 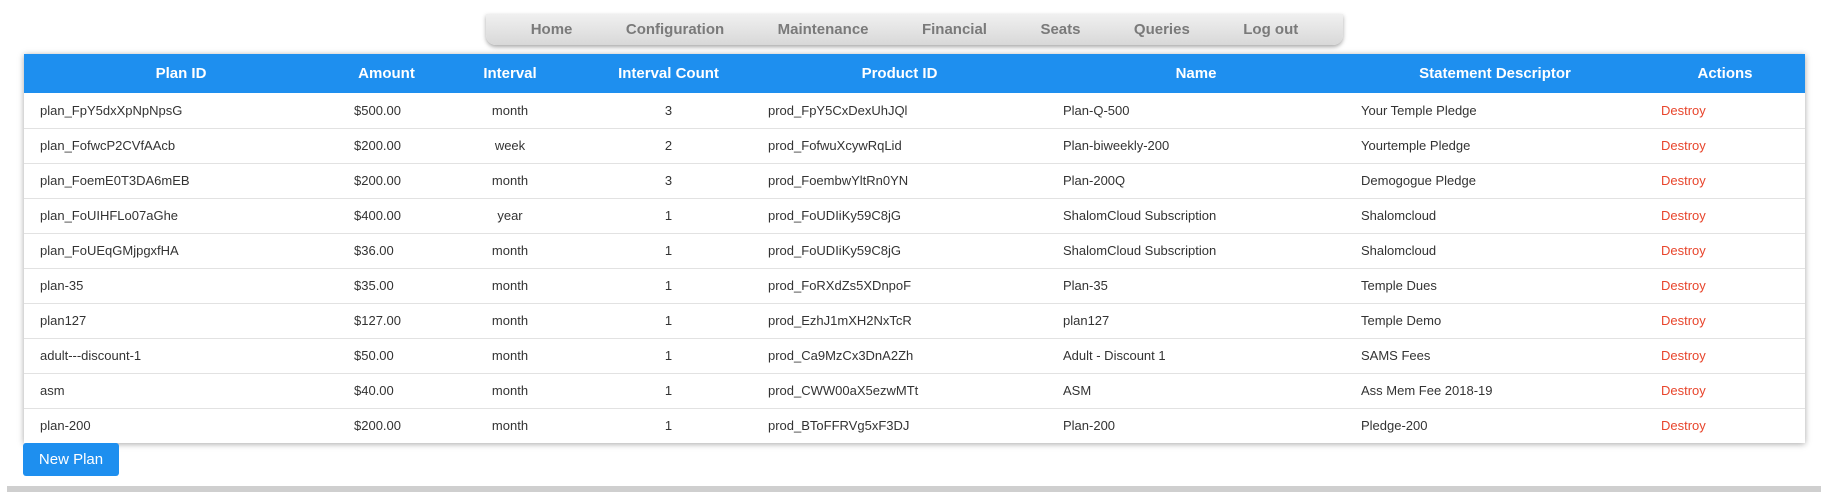 I want to click on header-actions: Actions, so click(x=1725, y=73).